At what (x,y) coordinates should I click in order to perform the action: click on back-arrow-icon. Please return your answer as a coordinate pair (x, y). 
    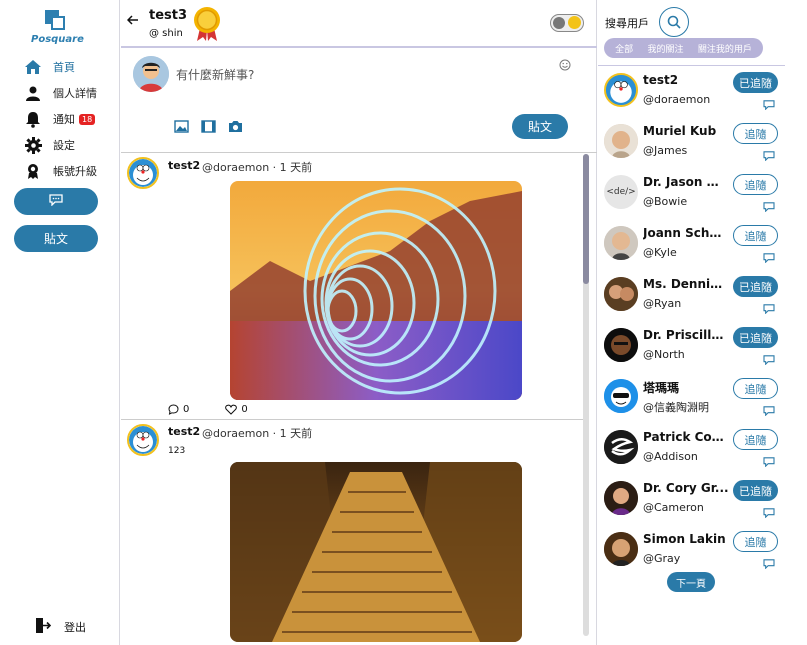
    Looking at the image, I should click on (132, 21).